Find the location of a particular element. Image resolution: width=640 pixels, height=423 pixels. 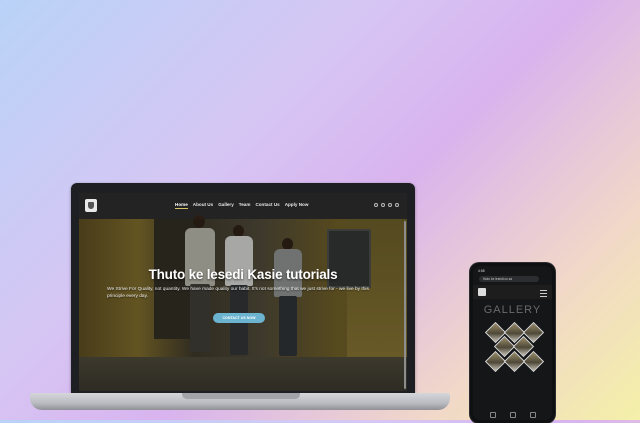

home-icon is located at coordinates (513, 415).